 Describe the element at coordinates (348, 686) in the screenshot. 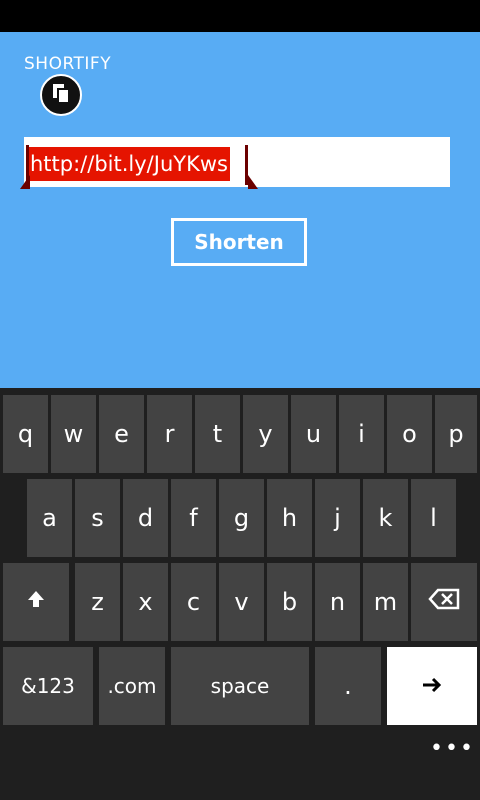

I see `period-key: .` at that location.